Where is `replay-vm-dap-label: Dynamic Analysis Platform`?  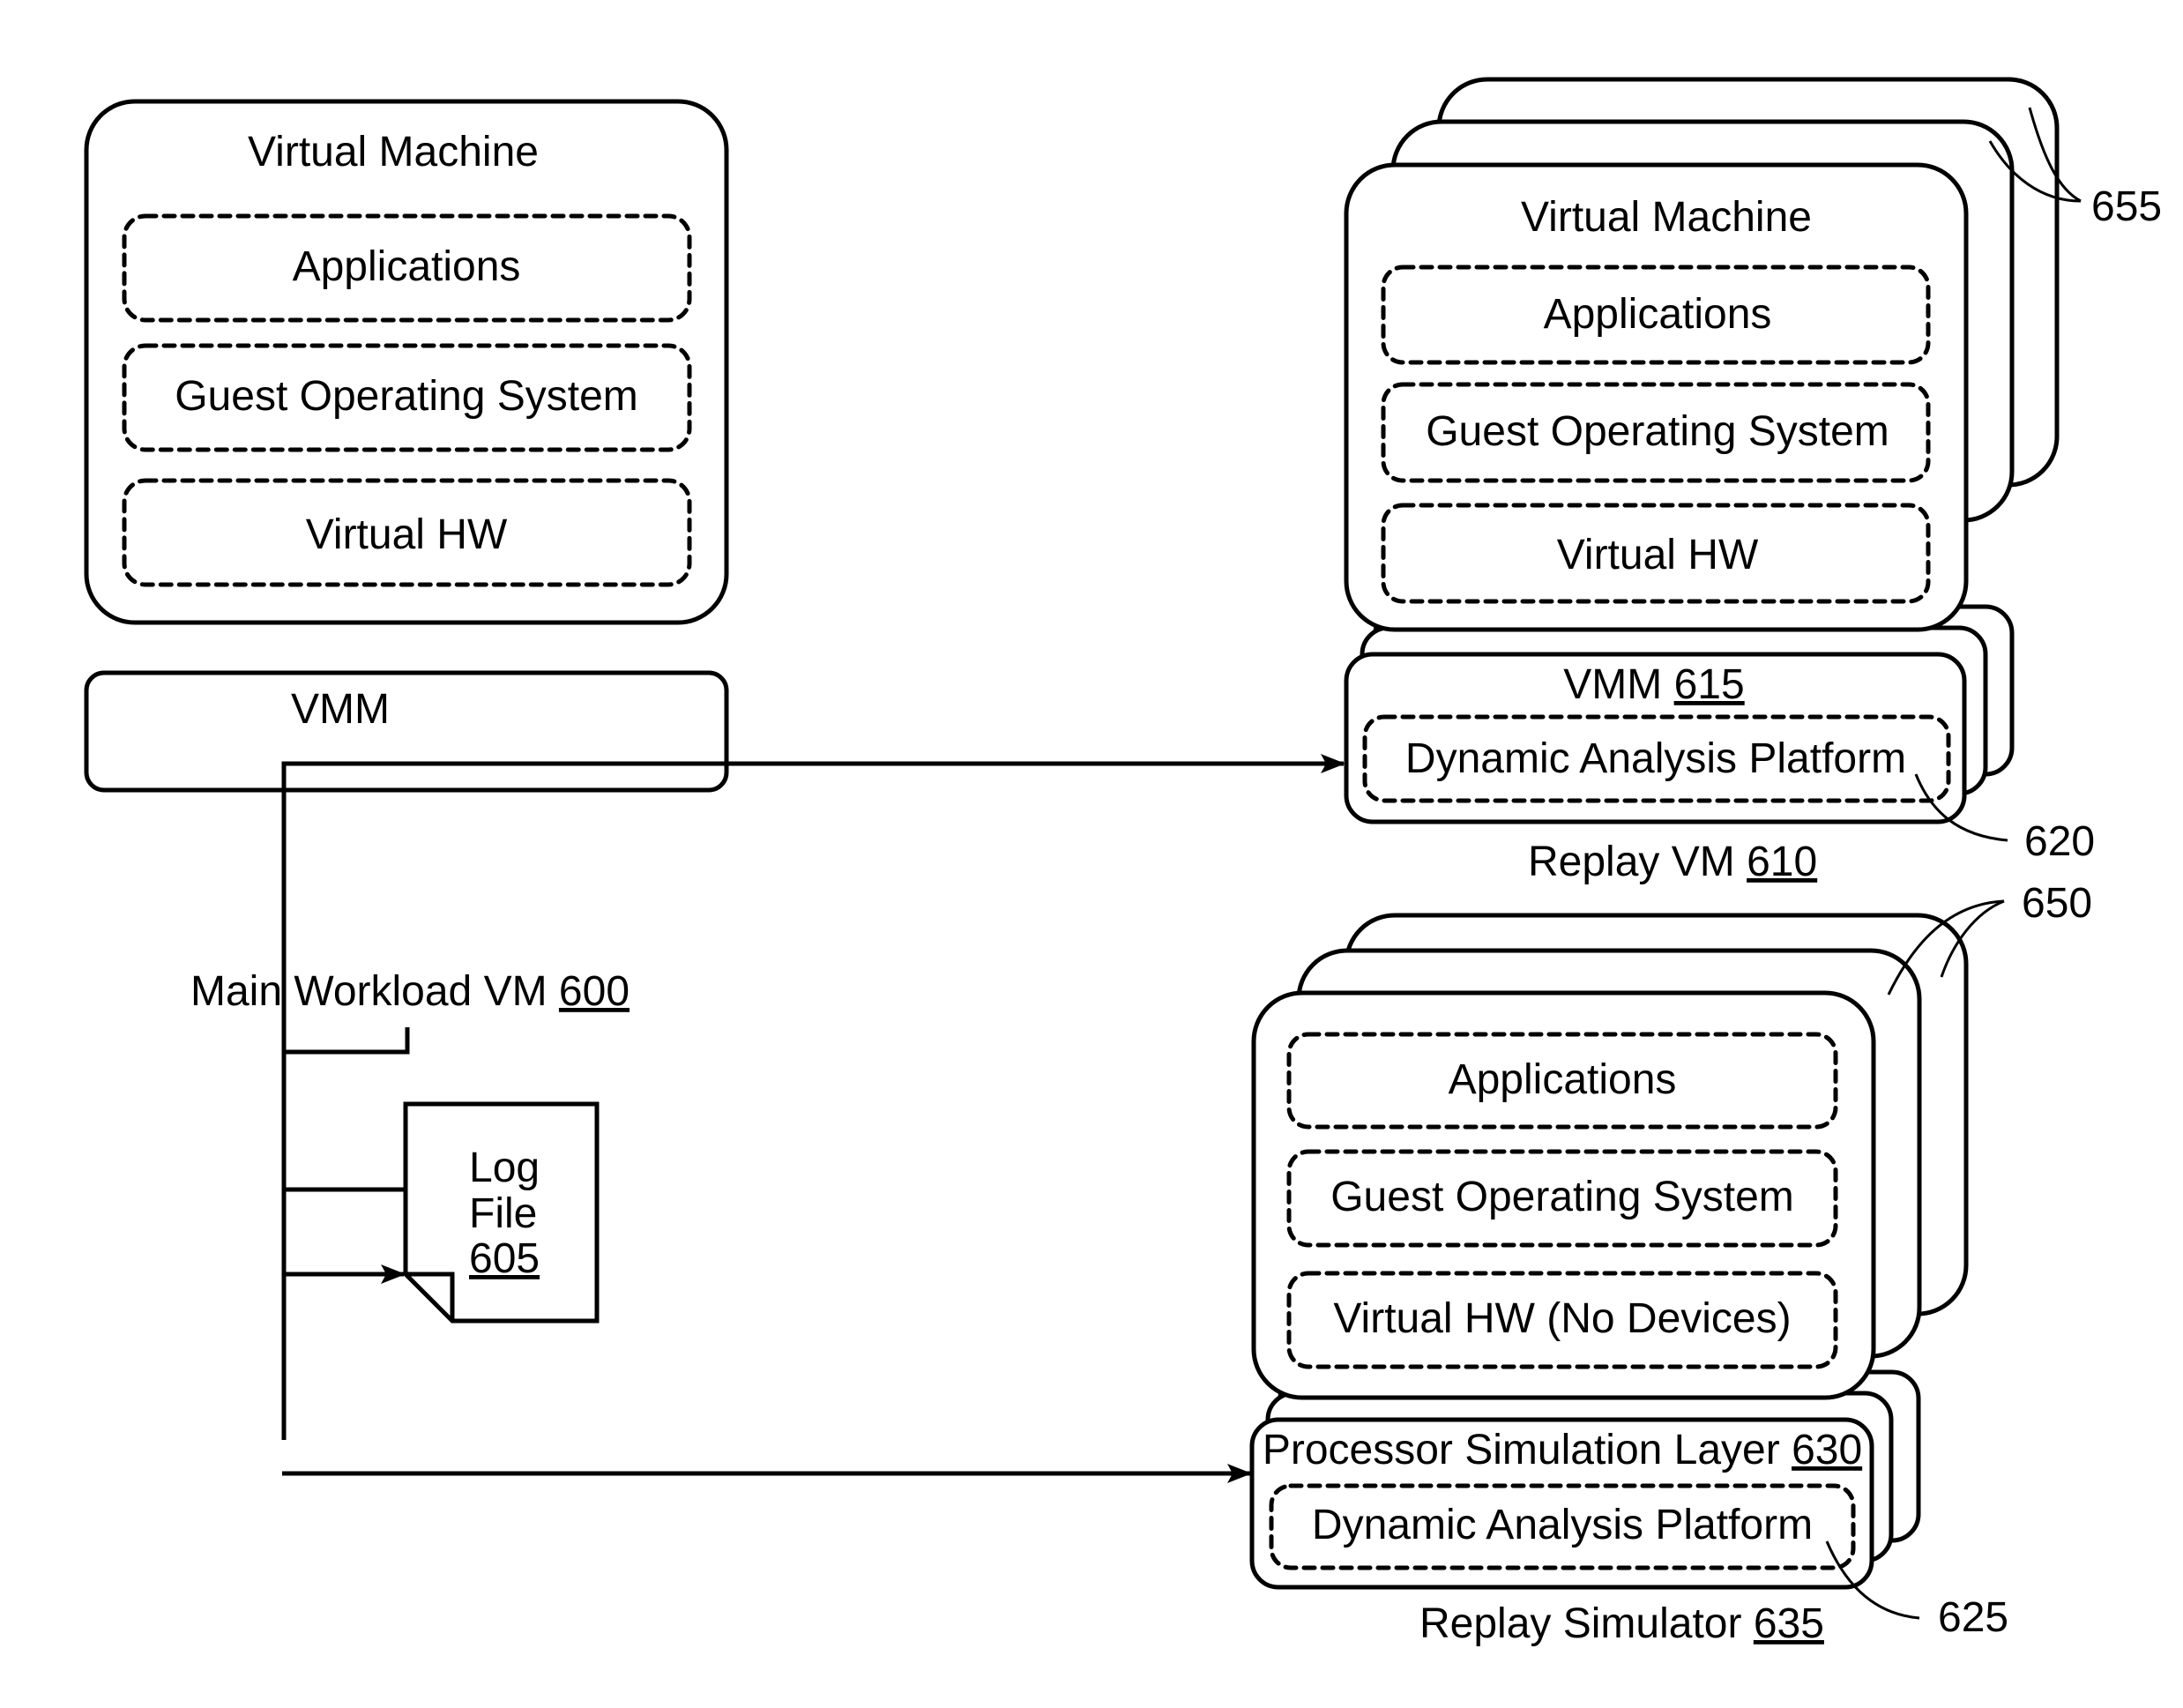 replay-vm-dap-label: Dynamic Analysis Platform is located at coordinates (1655, 758).